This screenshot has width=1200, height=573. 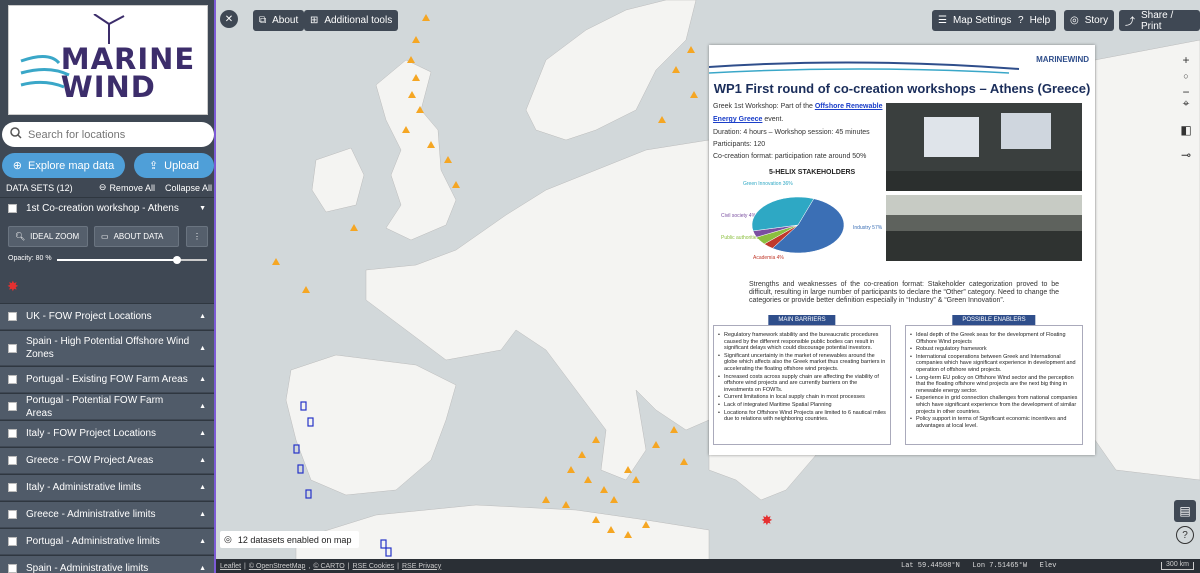 I want to click on dataset-item: Greece - Administrative limits ▲, so click(x=107, y=514).